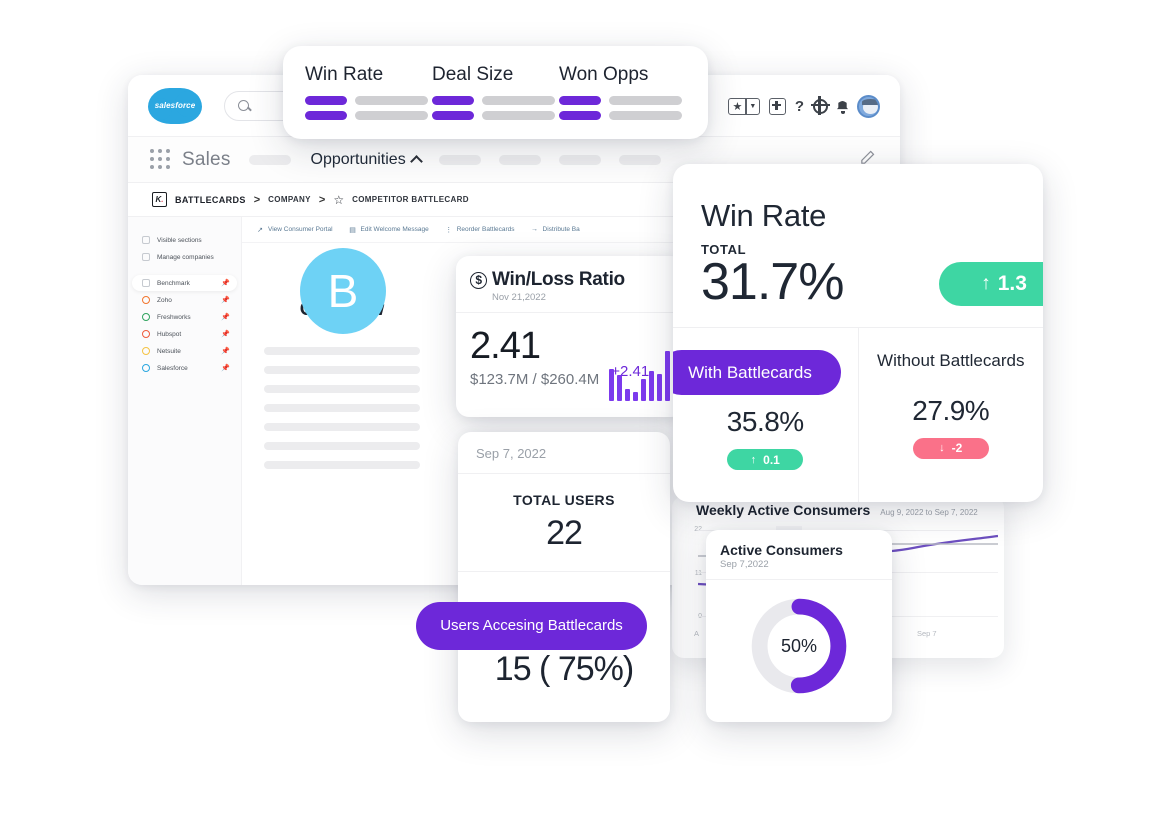  I want to click on app-launcher-icon, so click(161, 159).